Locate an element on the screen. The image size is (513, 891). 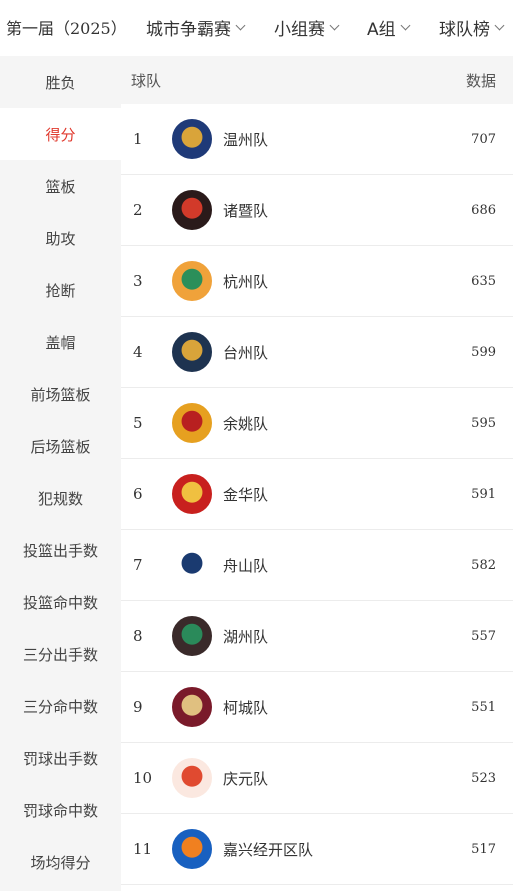
team-name: 诸暨队 is located at coordinates (245, 210).